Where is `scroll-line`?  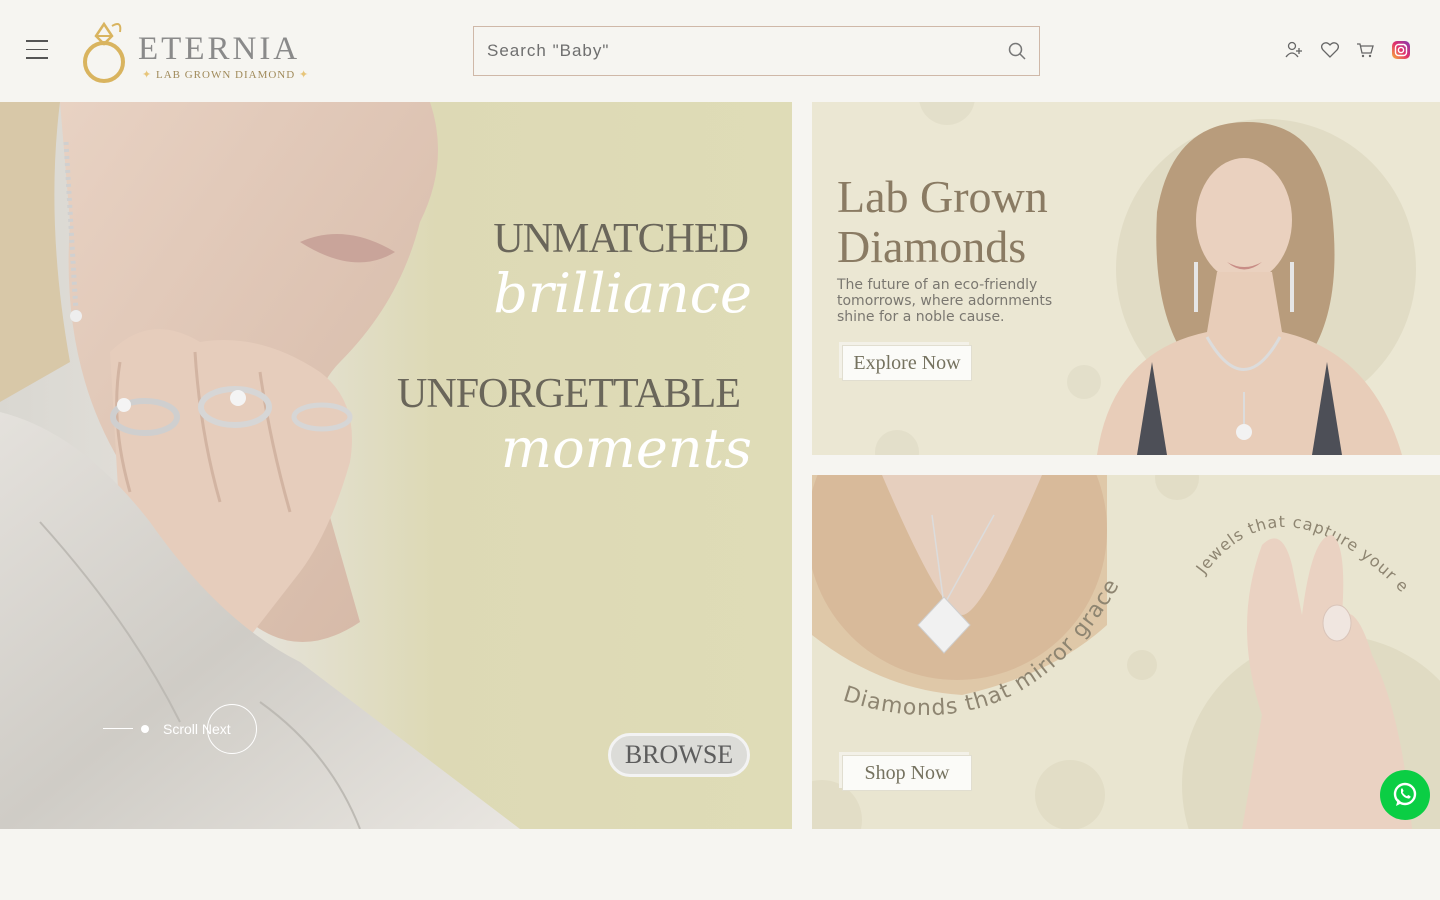
scroll-line is located at coordinates (118, 728).